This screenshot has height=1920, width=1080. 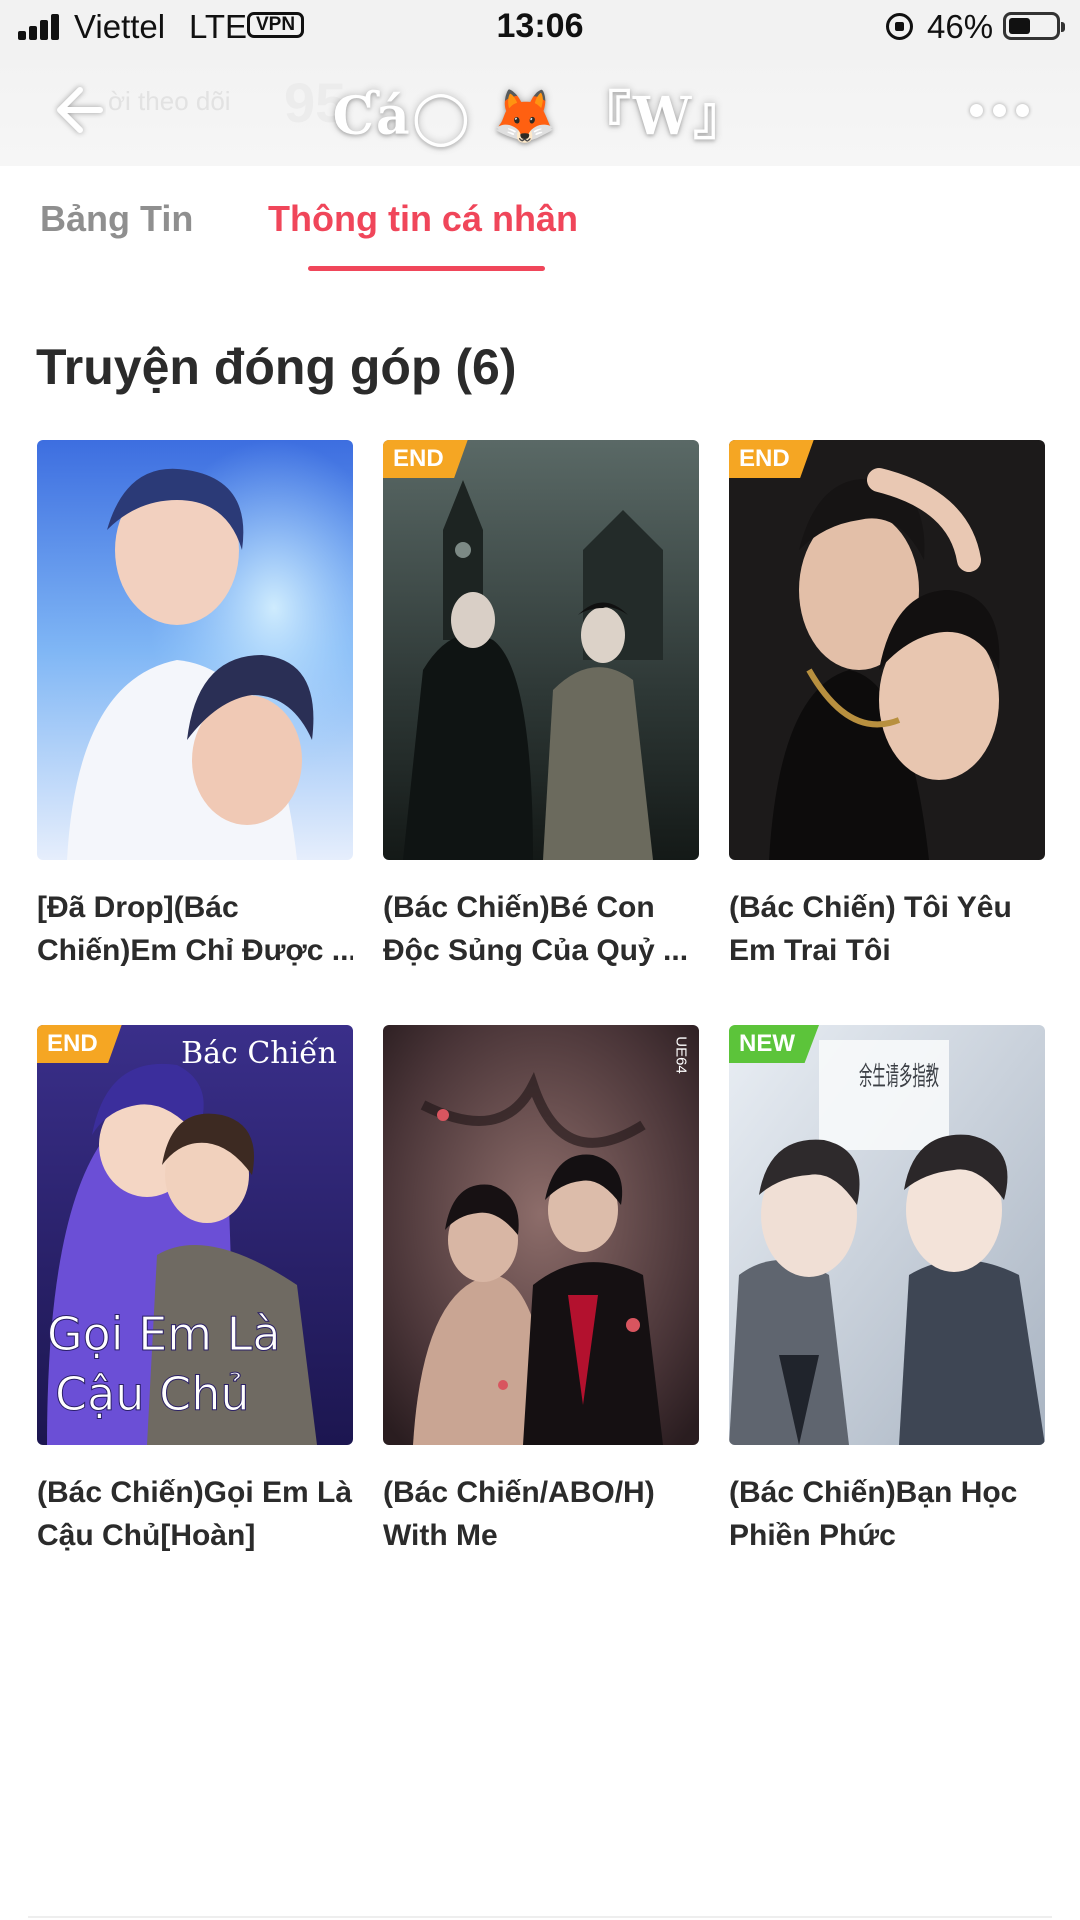 What do you see at coordinates (423, 219) in the screenshot?
I see `tab-personal-info: Thông tin cá nhân` at bounding box center [423, 219].